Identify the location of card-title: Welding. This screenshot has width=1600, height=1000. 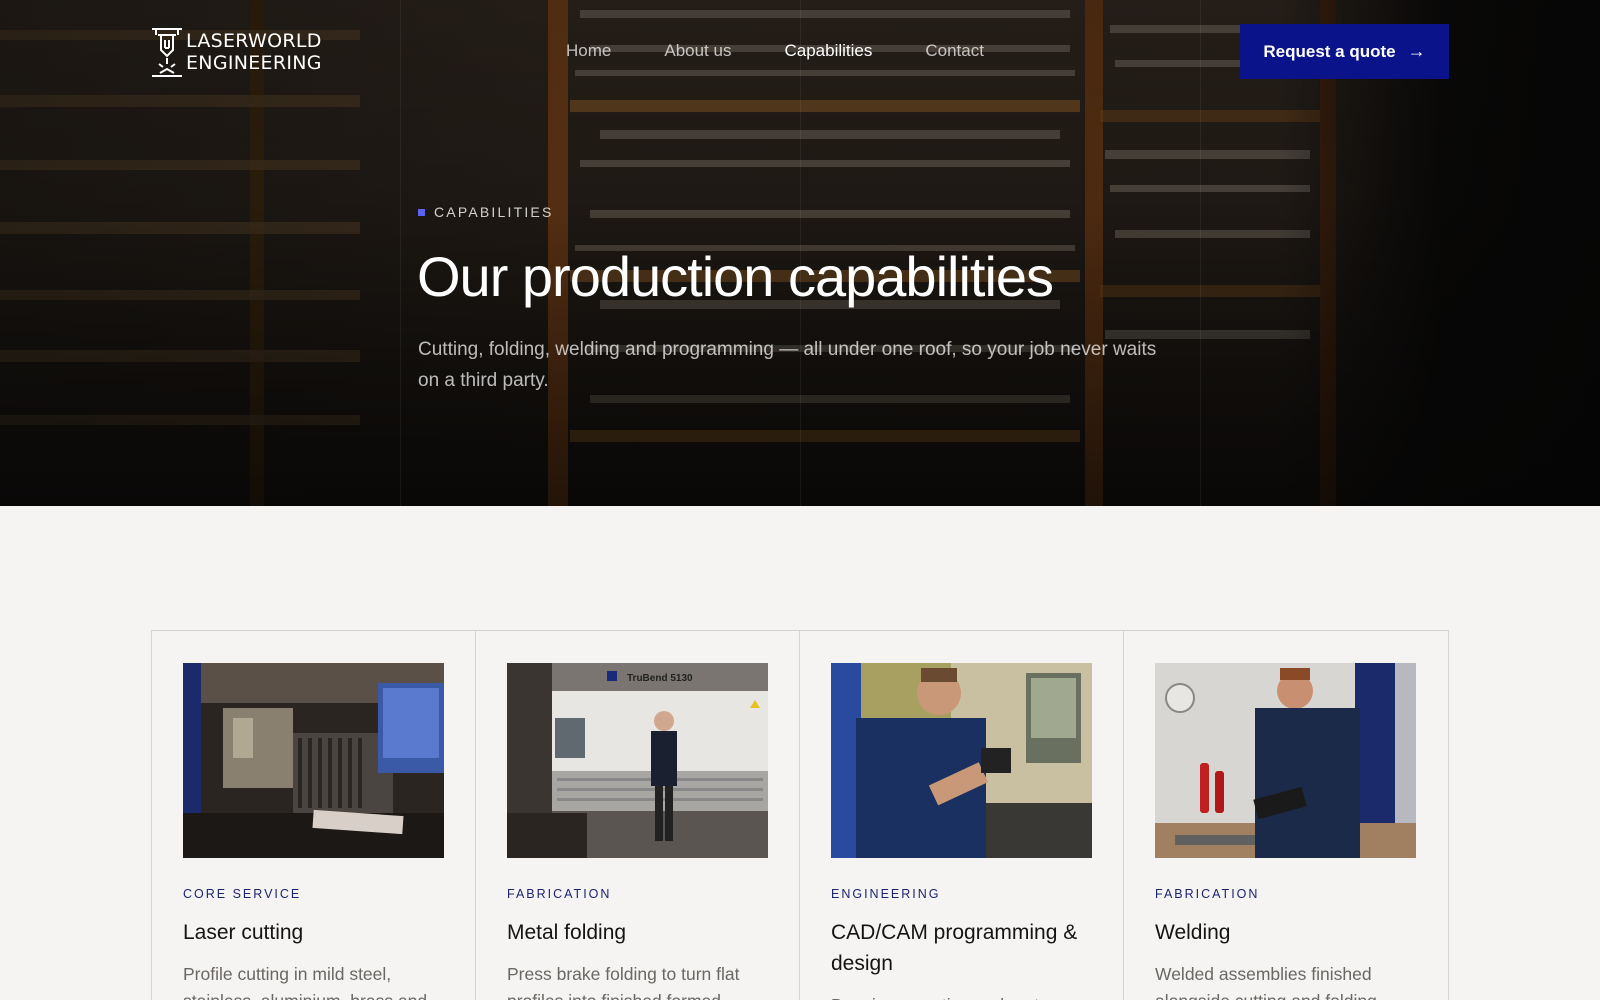
(1193, 932).